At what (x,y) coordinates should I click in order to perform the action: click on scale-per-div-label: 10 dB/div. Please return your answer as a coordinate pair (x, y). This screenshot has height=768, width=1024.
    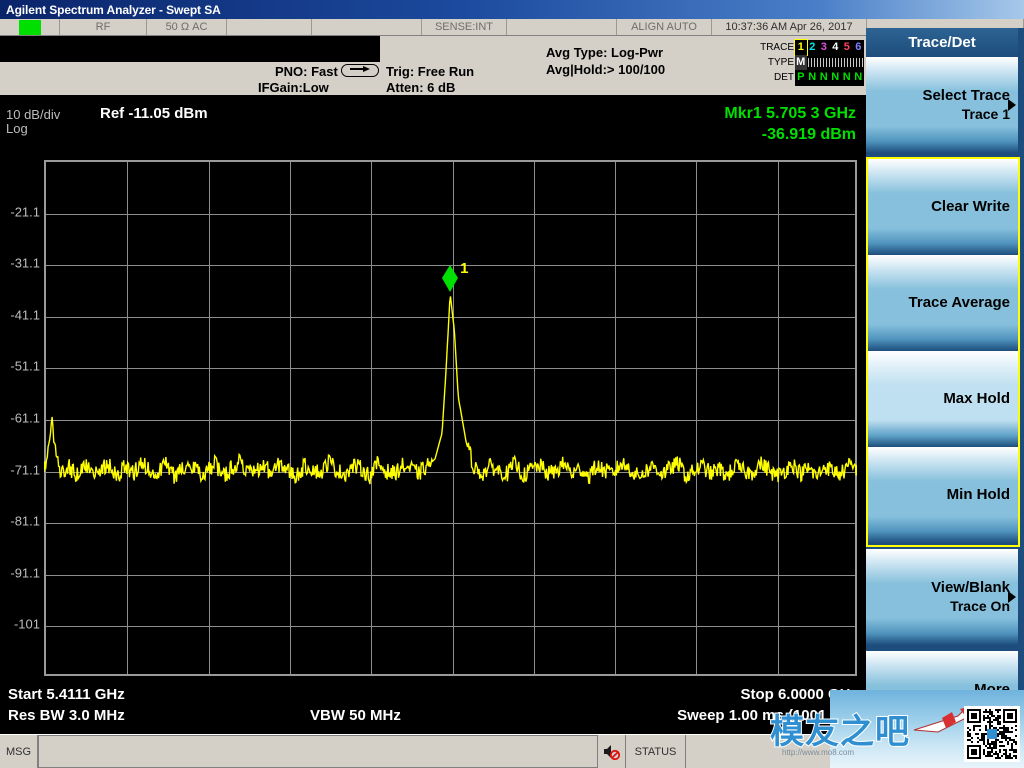
    Looking at the image, I should click on (33, 114).